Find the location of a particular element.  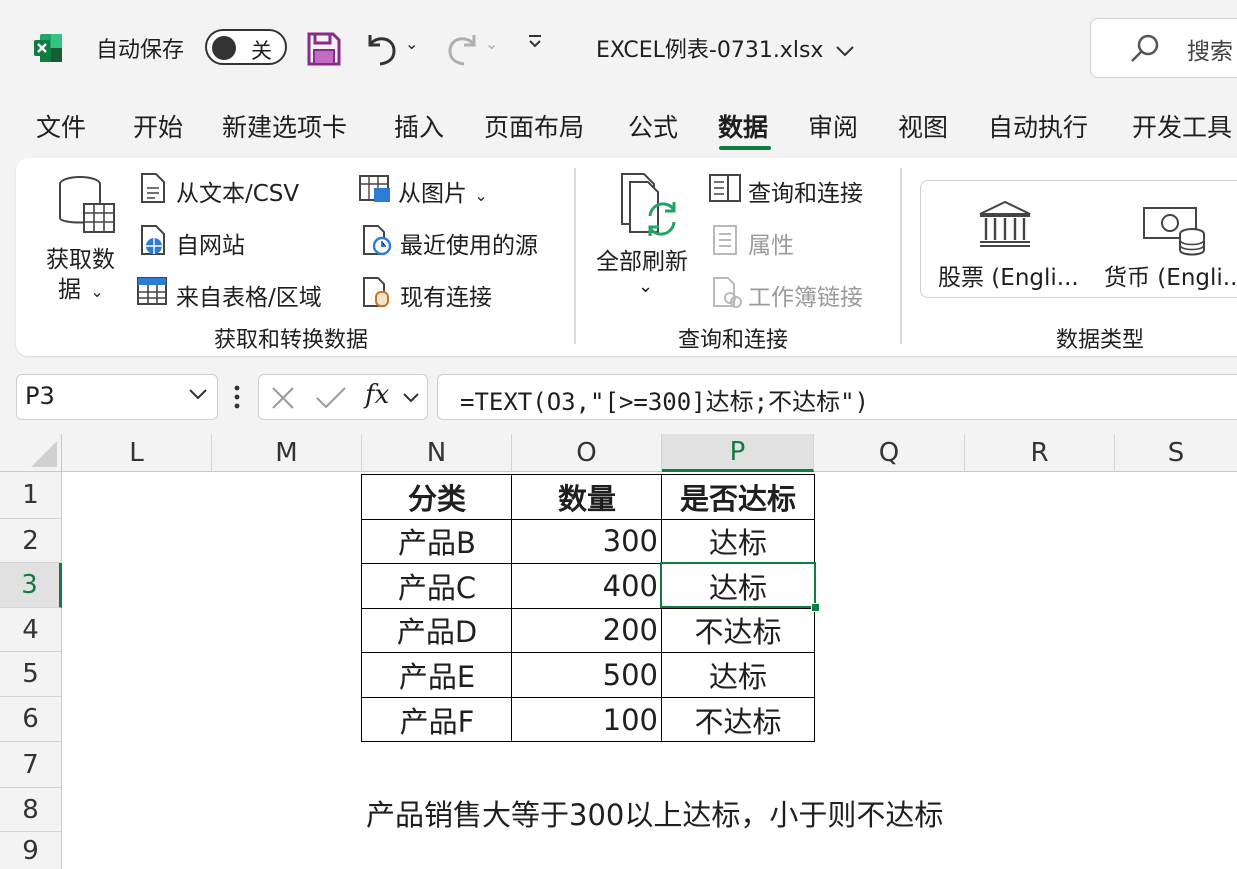

tab-review: 审阅 is located at coordinates (833, 126).